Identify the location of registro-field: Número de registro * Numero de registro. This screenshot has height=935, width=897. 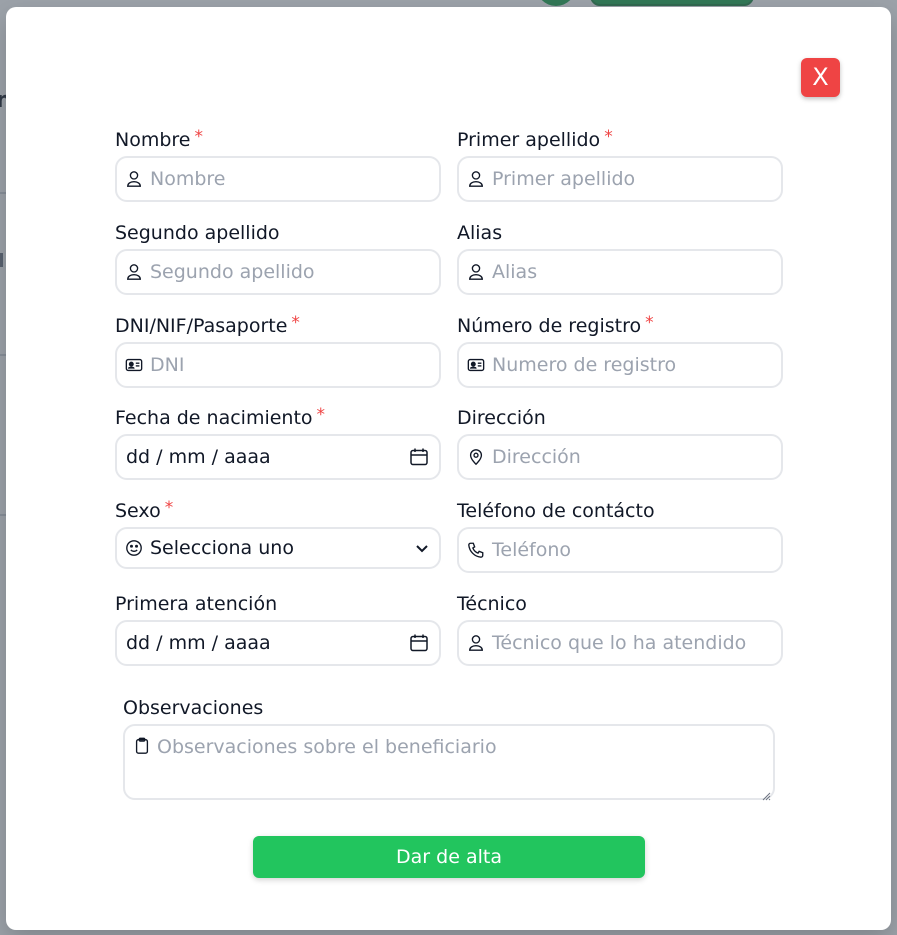
(620, 350).